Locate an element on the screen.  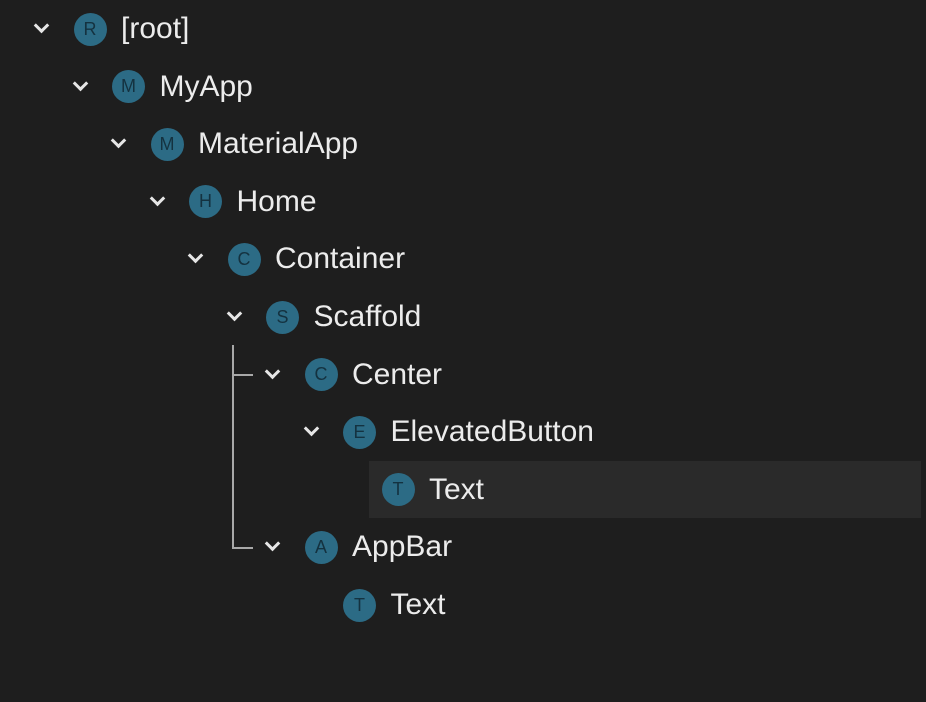
widget-badge-icon: S is located at coordinates (282, 317).